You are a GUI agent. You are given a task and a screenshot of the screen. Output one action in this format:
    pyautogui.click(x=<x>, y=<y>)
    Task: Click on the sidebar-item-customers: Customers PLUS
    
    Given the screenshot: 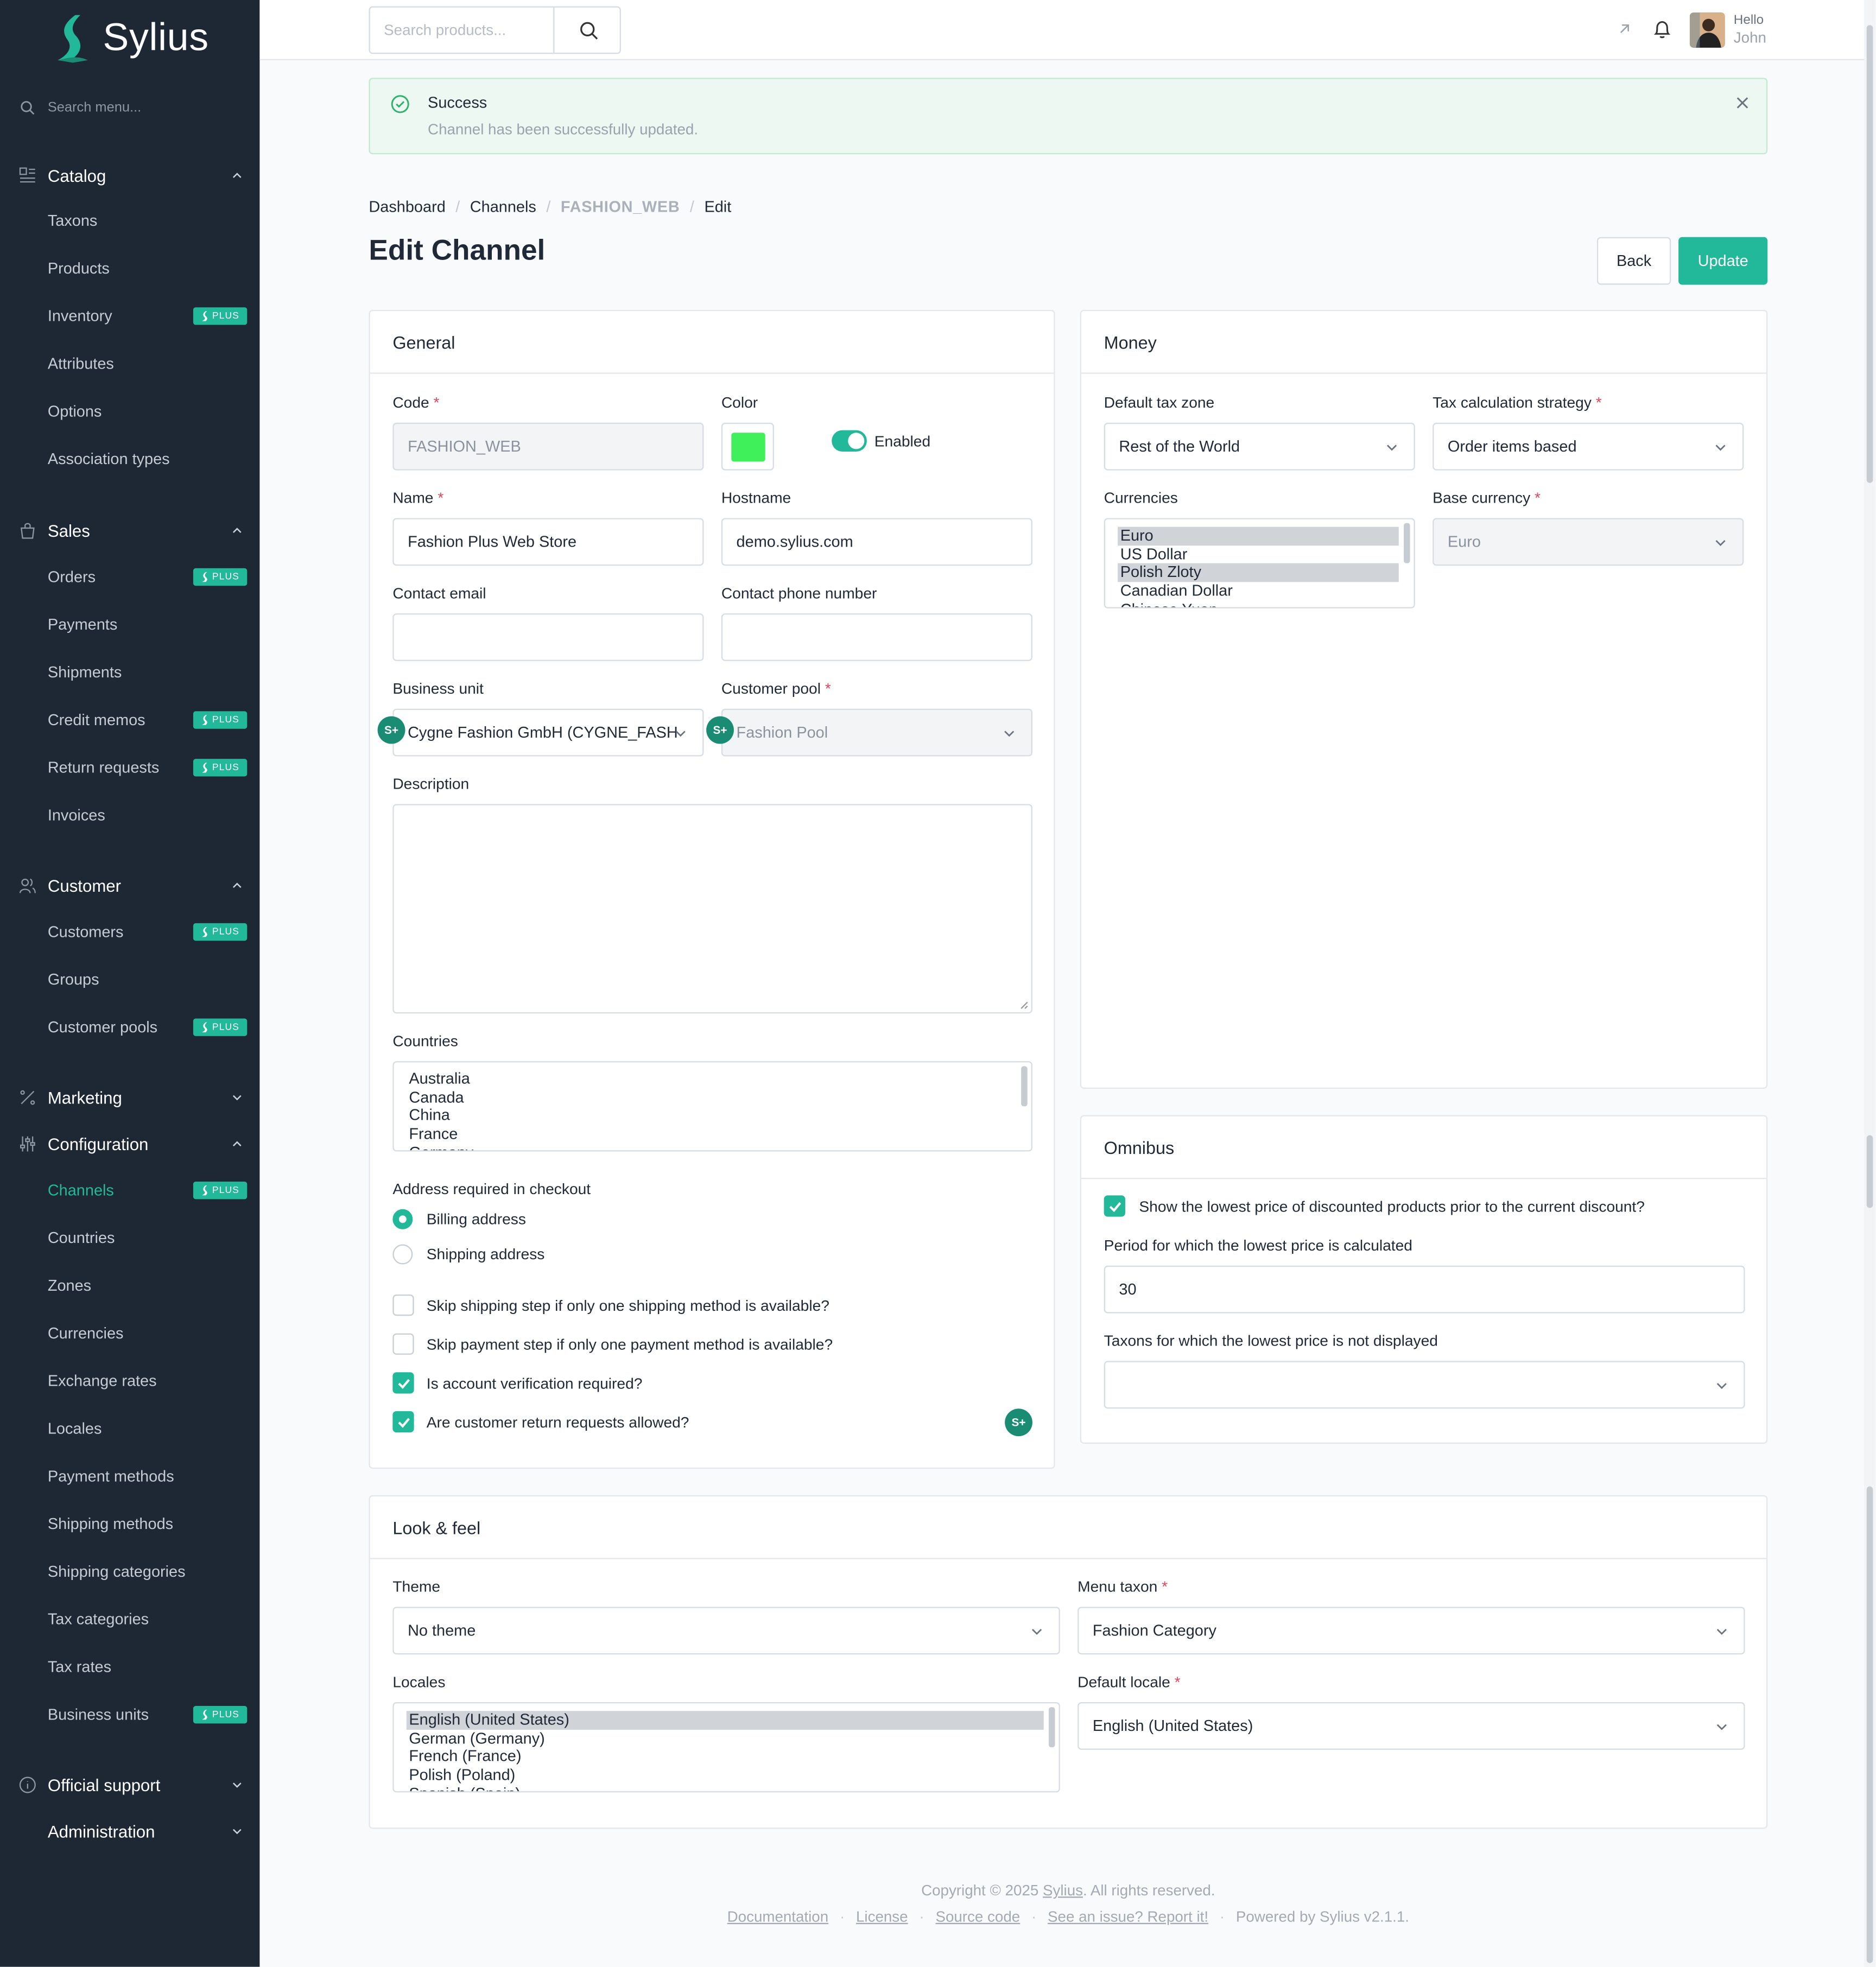 What is the action you would take?
    pyautogui.click(x=148, y=931)
    